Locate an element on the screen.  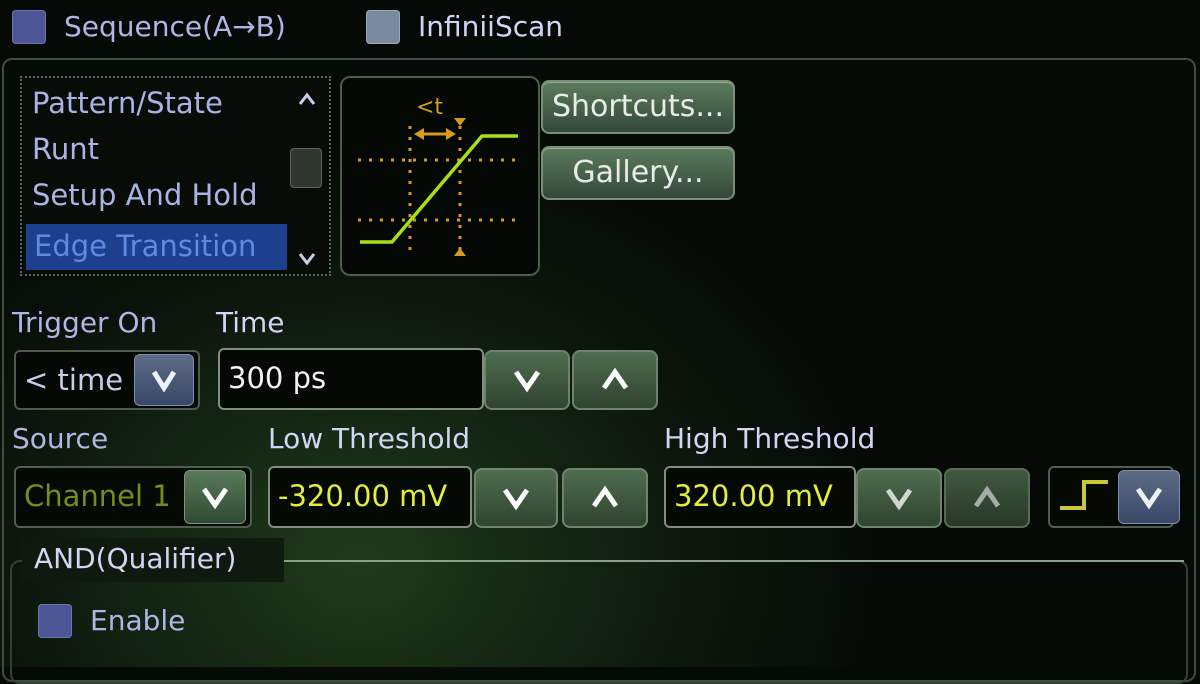
qualifier-divider is located at coordinates (734, 561).